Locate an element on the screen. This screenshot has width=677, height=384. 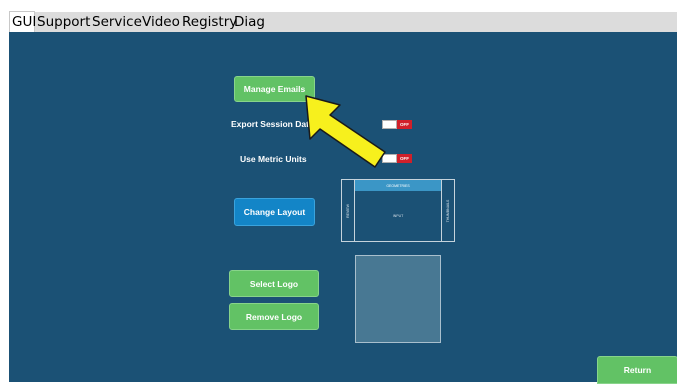
yellow-arrow-icon is located at coordinates (345, 131).